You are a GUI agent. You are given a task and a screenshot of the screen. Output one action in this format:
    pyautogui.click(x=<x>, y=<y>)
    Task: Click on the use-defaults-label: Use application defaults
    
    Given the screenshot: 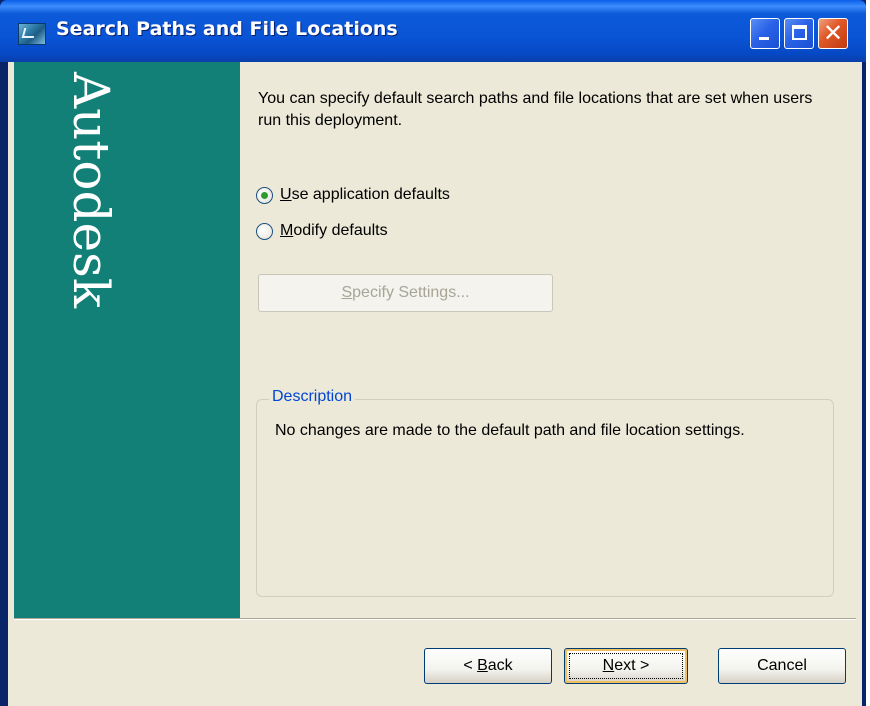 What is the action you would take?
    pyautogui.click(x=365, y=195)
    